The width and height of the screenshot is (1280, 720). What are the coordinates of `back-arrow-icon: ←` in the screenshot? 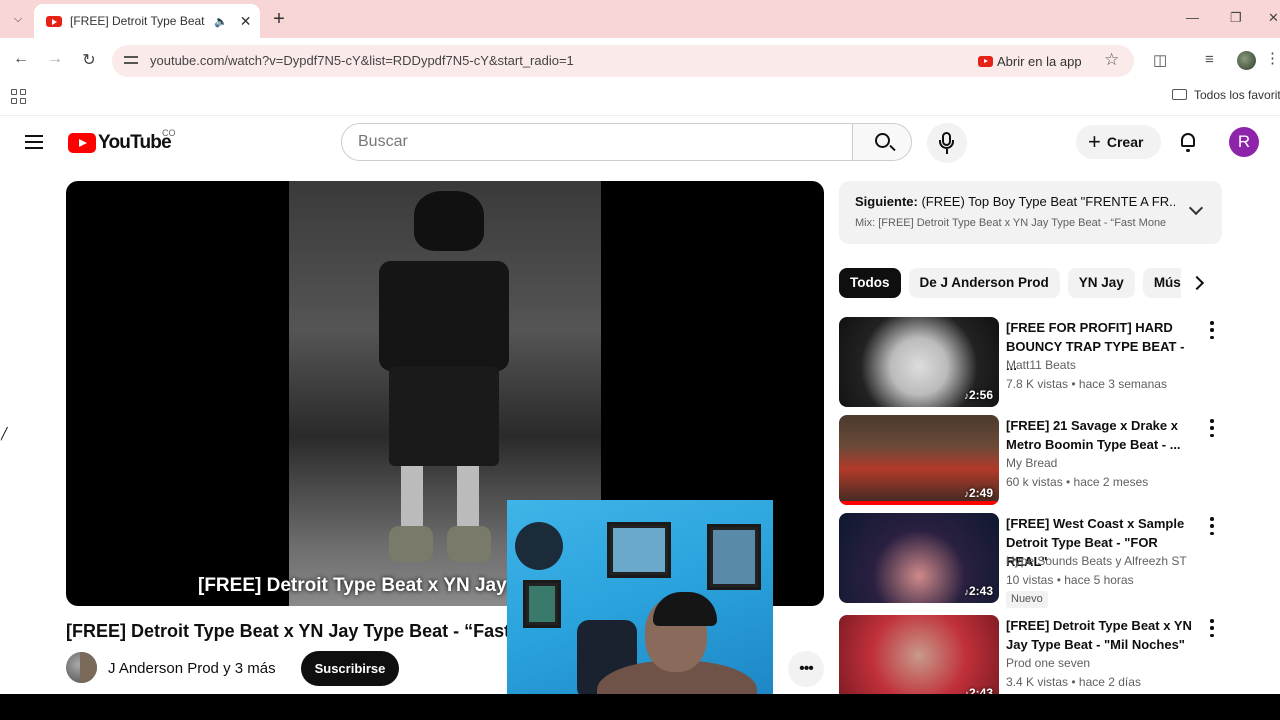 It's located at (21, 59).